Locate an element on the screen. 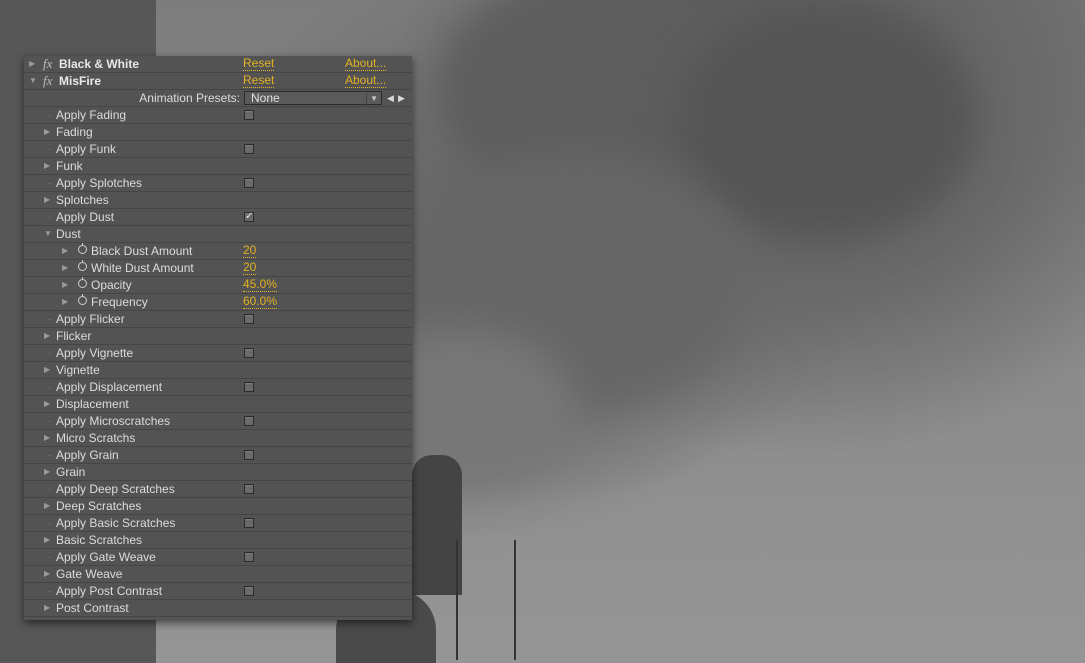  parameter-row-white-dust-amount: ▶ White Dust Amount 20 is located at coordinates (218, 268).